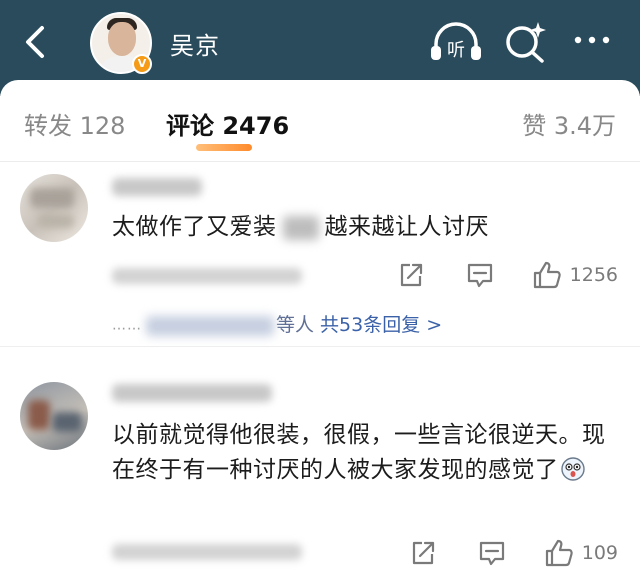 Image resolution: width=640 pixels, height=572 pixels. I want to click on search-icon, so click(526, 42).